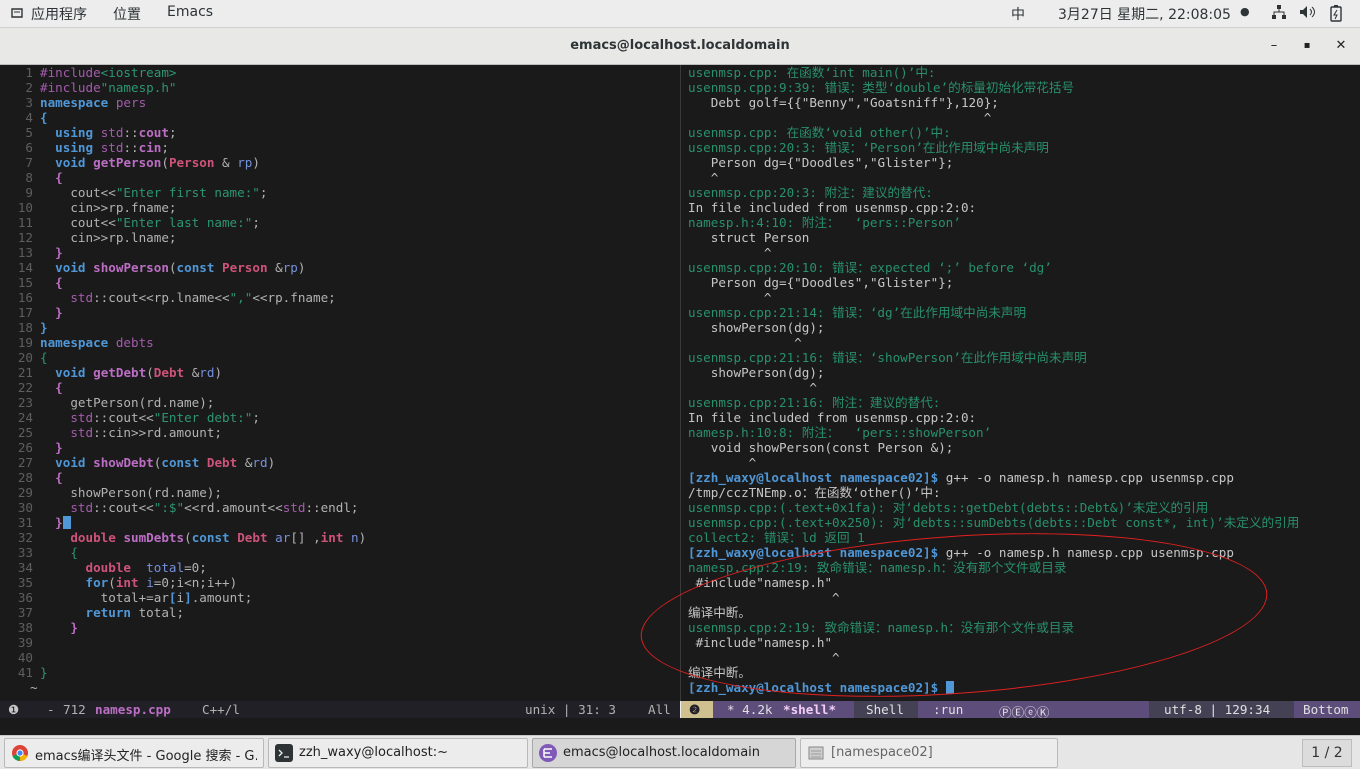 Image resolution: width=1360 pixels, height=769 pixels. Describe the element at coordinates (1144, 14) in the screenshot. I see `clock: 3月27日 星期二, 22:08:05` at that location.